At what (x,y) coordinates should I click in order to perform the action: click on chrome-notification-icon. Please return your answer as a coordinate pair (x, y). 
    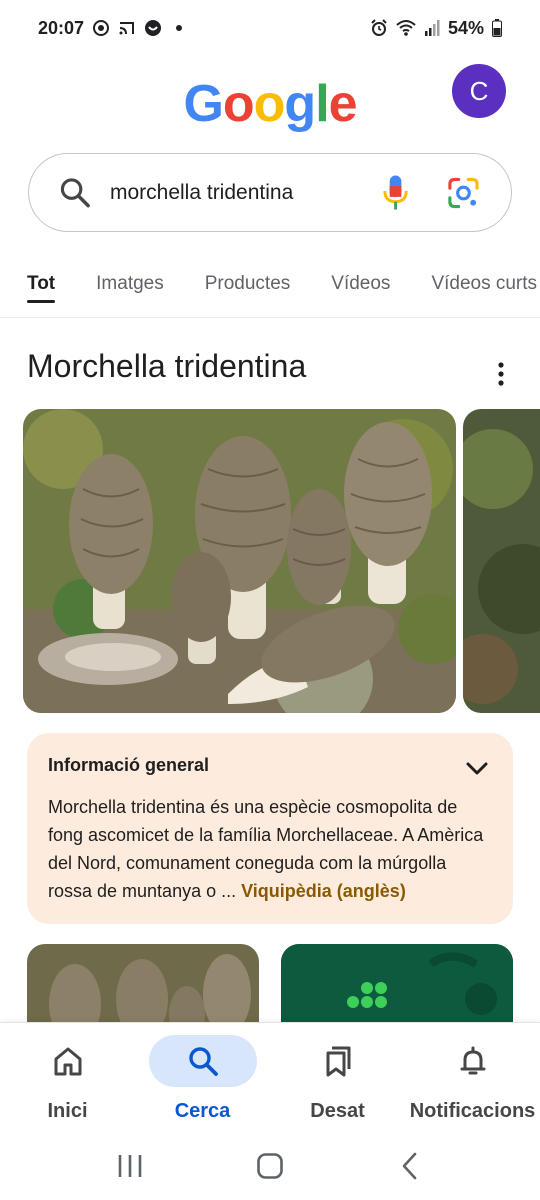
    Looking at the image, I should click on (101, 28).